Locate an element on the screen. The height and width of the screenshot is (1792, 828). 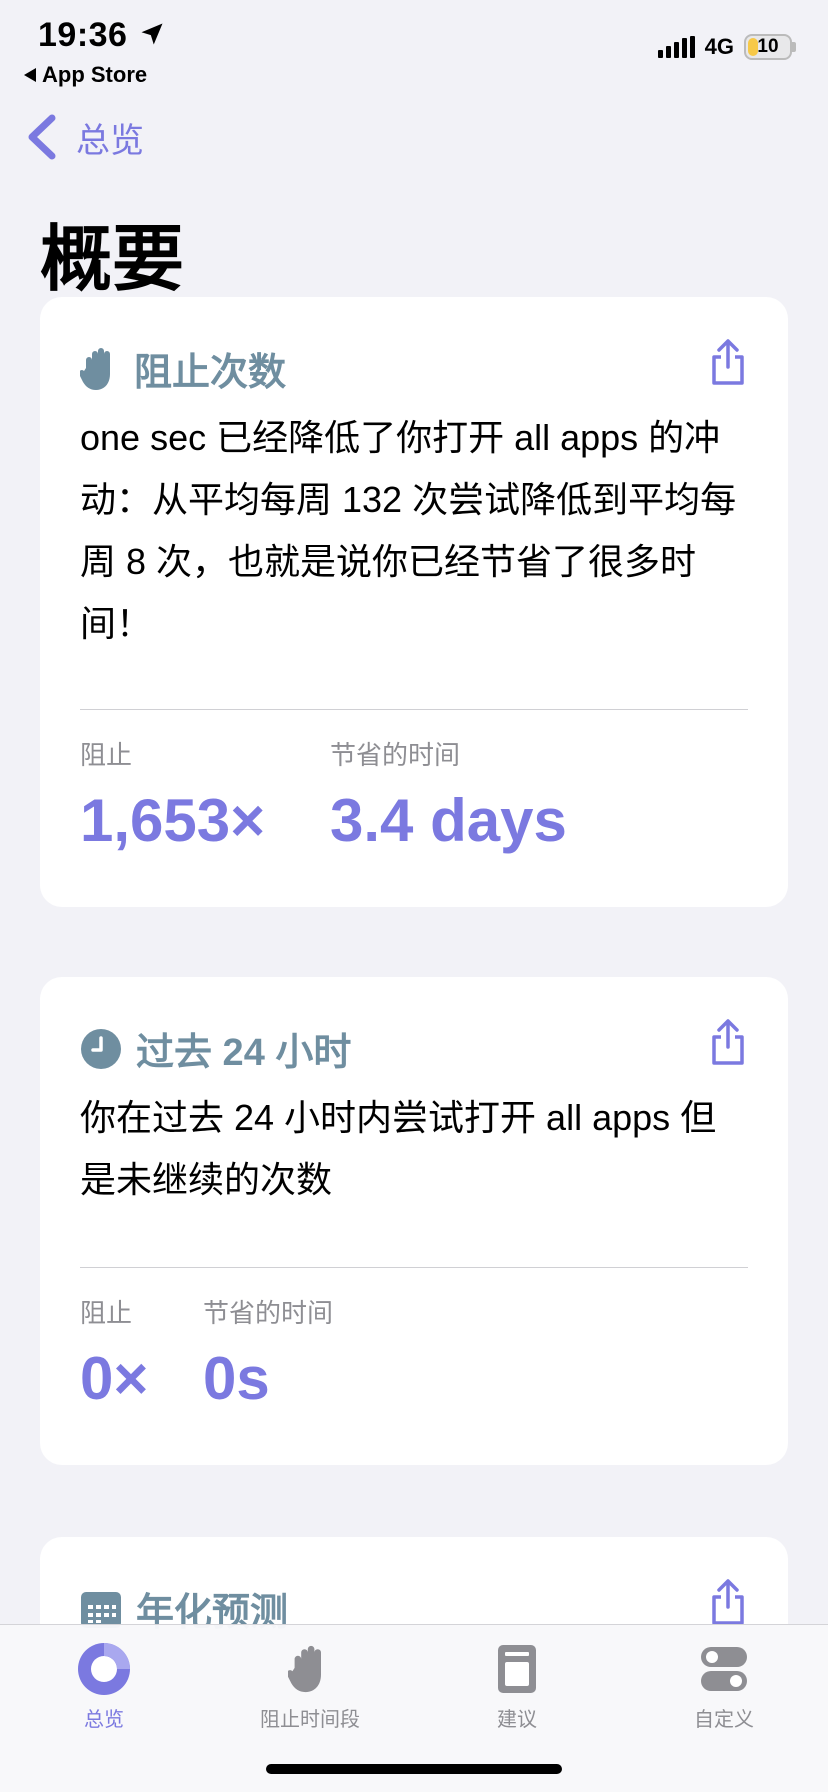
book-icon is located at coordinates (517, 1669).